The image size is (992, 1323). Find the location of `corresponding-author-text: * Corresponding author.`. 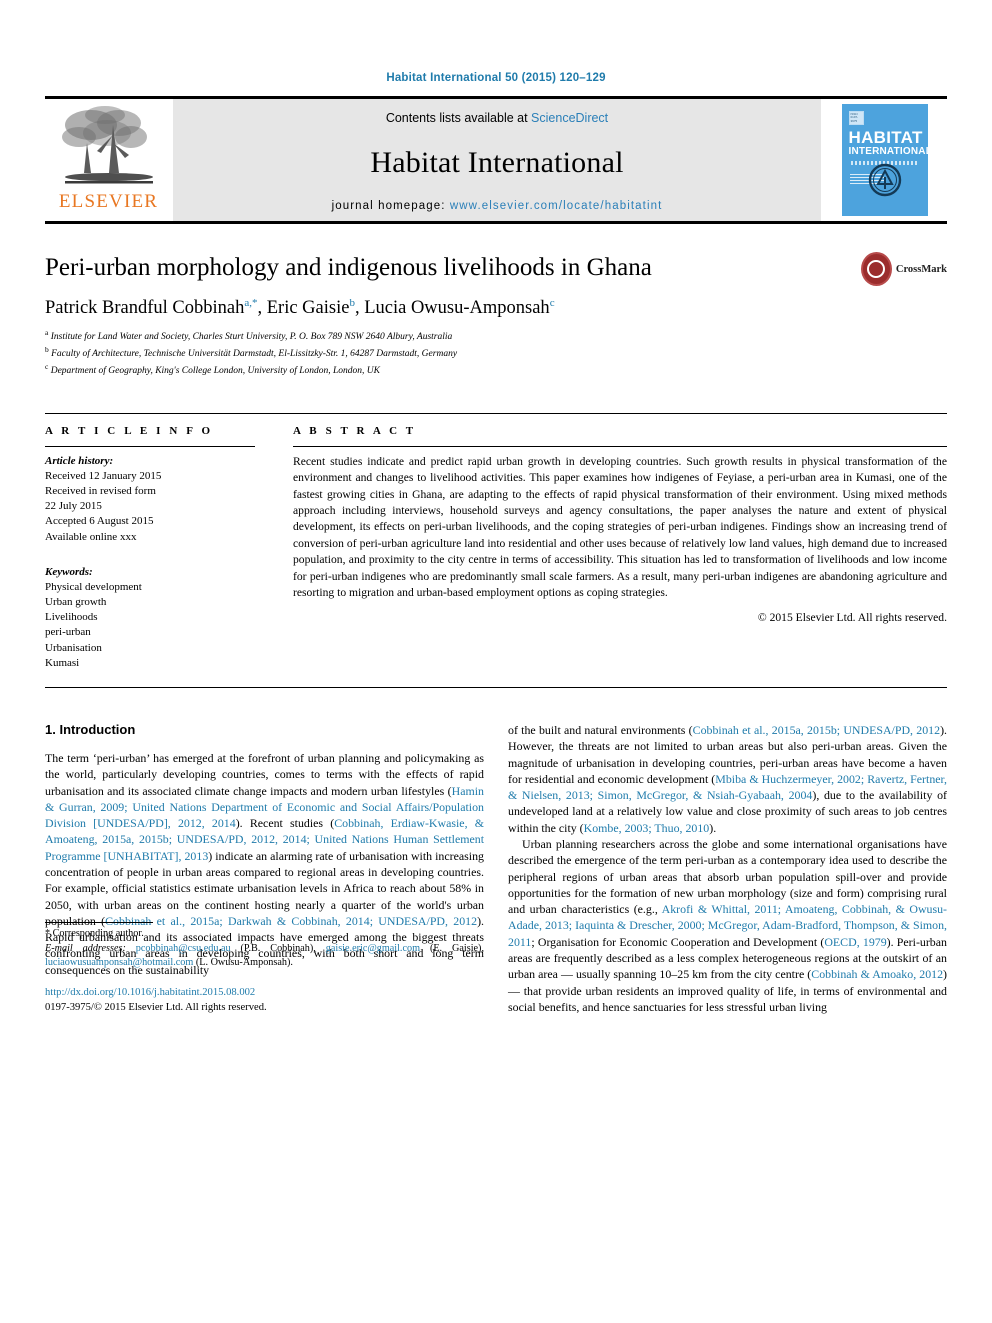

corresponding-author-text: * Corresponding author. is located at coordinates (94, 934).